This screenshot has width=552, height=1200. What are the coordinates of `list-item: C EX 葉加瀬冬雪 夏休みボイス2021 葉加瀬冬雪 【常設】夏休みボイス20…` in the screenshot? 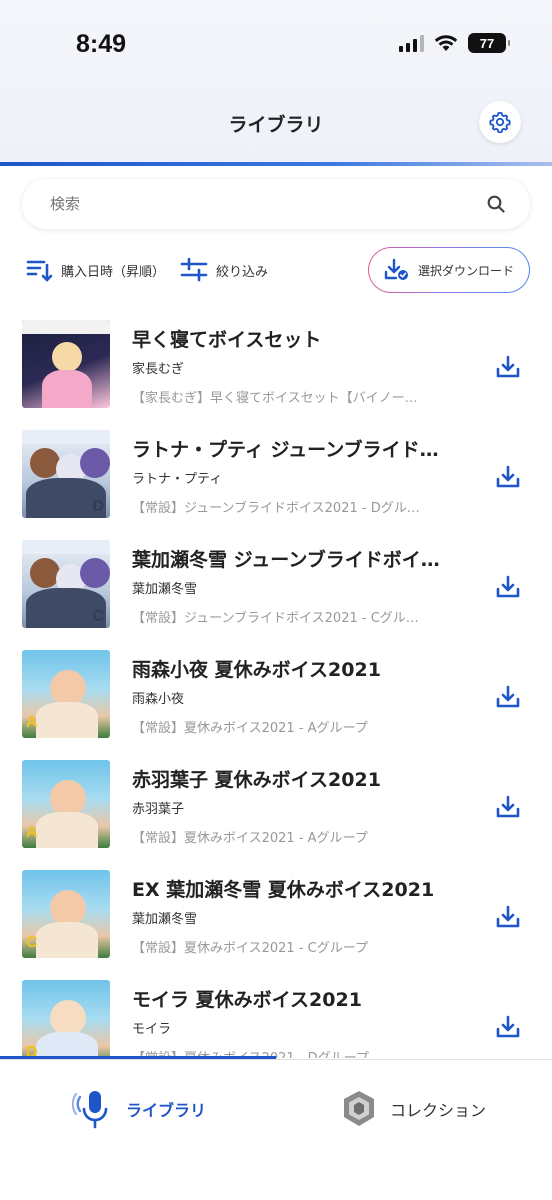 It's located at (276, 915).